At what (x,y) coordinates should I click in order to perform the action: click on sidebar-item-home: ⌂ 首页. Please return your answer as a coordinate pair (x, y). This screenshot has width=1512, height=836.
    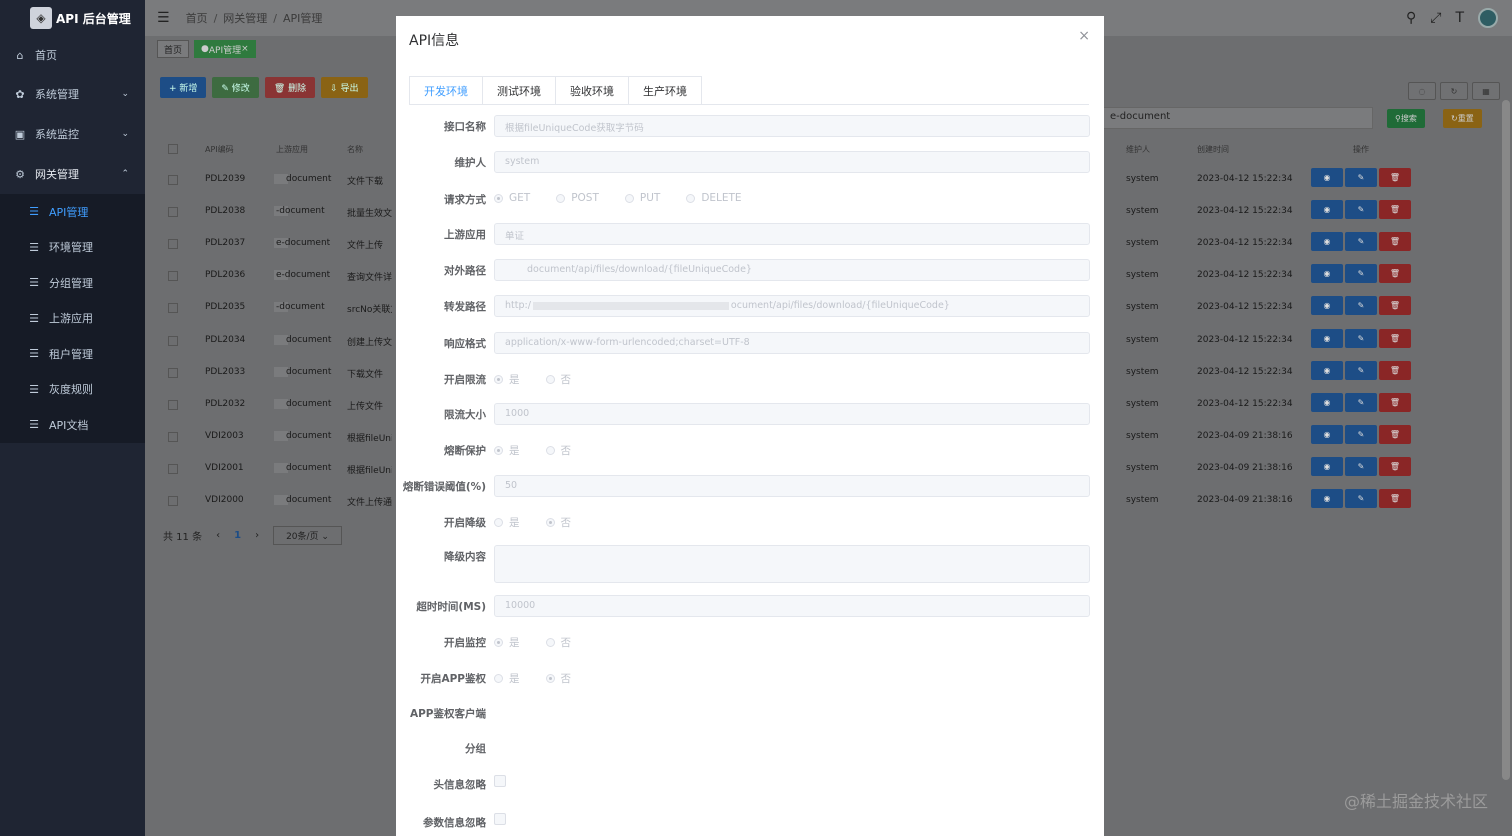
    Looking at the image, I should click on (72, 55).